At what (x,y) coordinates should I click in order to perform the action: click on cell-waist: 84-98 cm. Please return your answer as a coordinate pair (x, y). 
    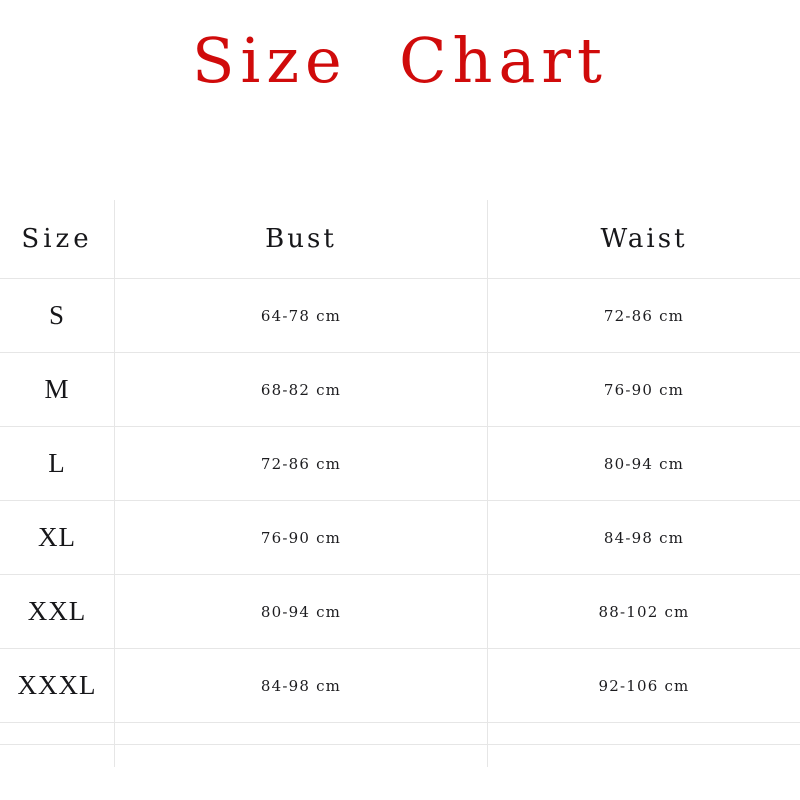
    Looking at the image, I should click on (644, 537).